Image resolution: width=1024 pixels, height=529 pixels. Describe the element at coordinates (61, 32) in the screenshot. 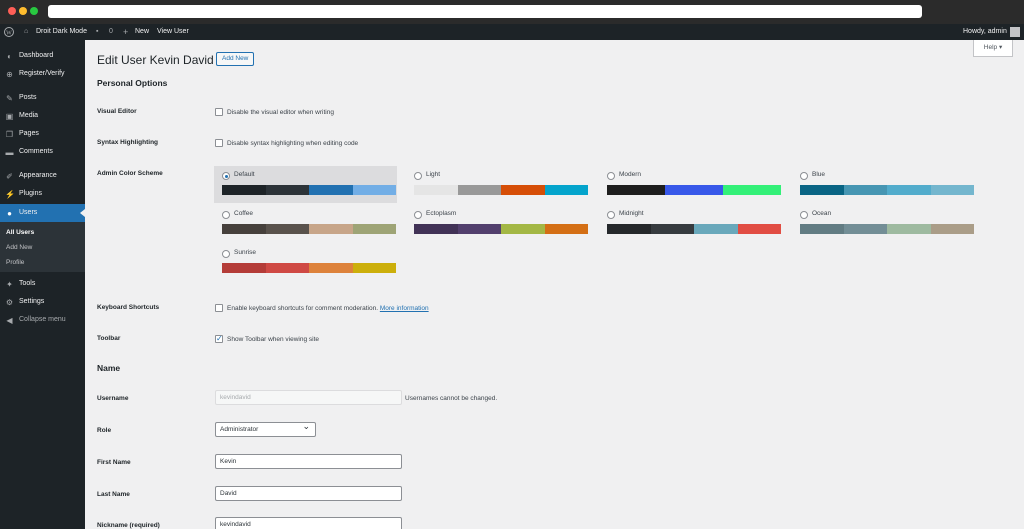

I see `site-name-link: Droit Dark Mode` at that location.